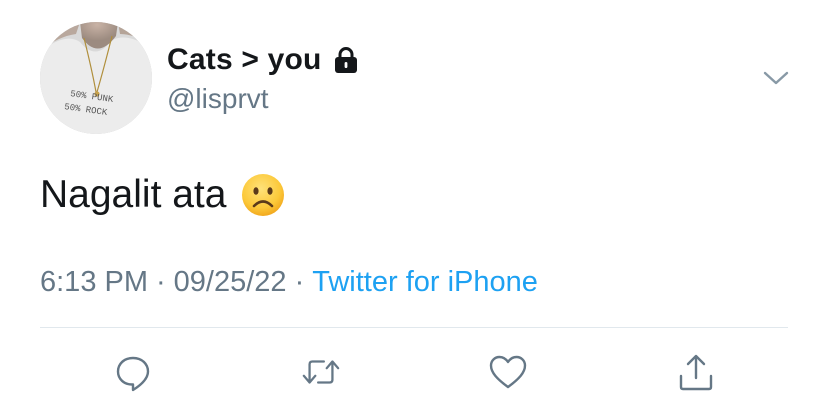 The image size is (828, 417). What do you see at coordinates (133, 194) in the screenshot?
I see `tweet-body: Nagalit ata` at bounding box center [133, 194].